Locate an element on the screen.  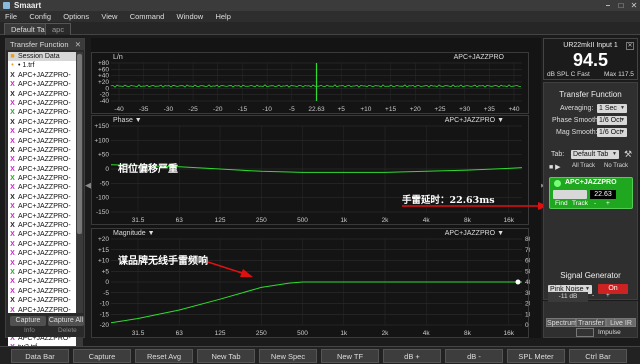
menu-window: Window is located at coordinates (190, 16).